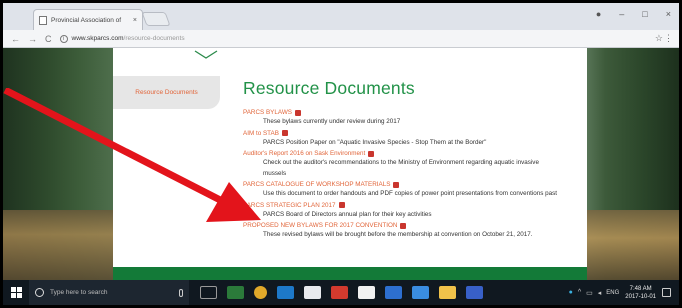 The height and width of the screenshot is (308, 682). I want to click on footer-bar, so click(350, 273).